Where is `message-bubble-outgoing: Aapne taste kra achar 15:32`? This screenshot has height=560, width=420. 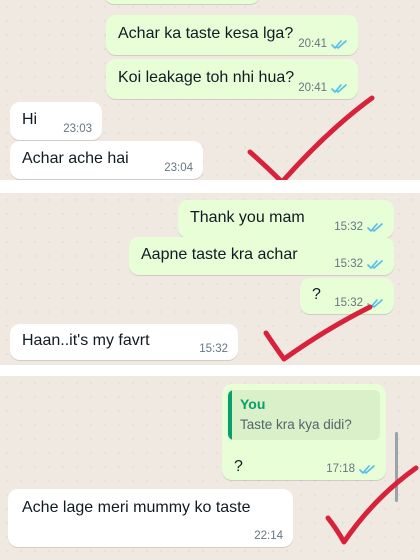 message-bubble-outgoing: Aapne taste kra achar 15:32 is located at coordinates (261, 256).